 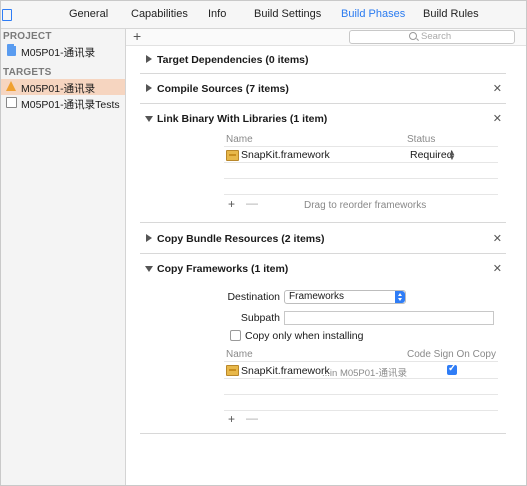 What do you see at coordinates (413, 36) in the screenshot?
I see `search-icon` at bounding box center [413, 36].